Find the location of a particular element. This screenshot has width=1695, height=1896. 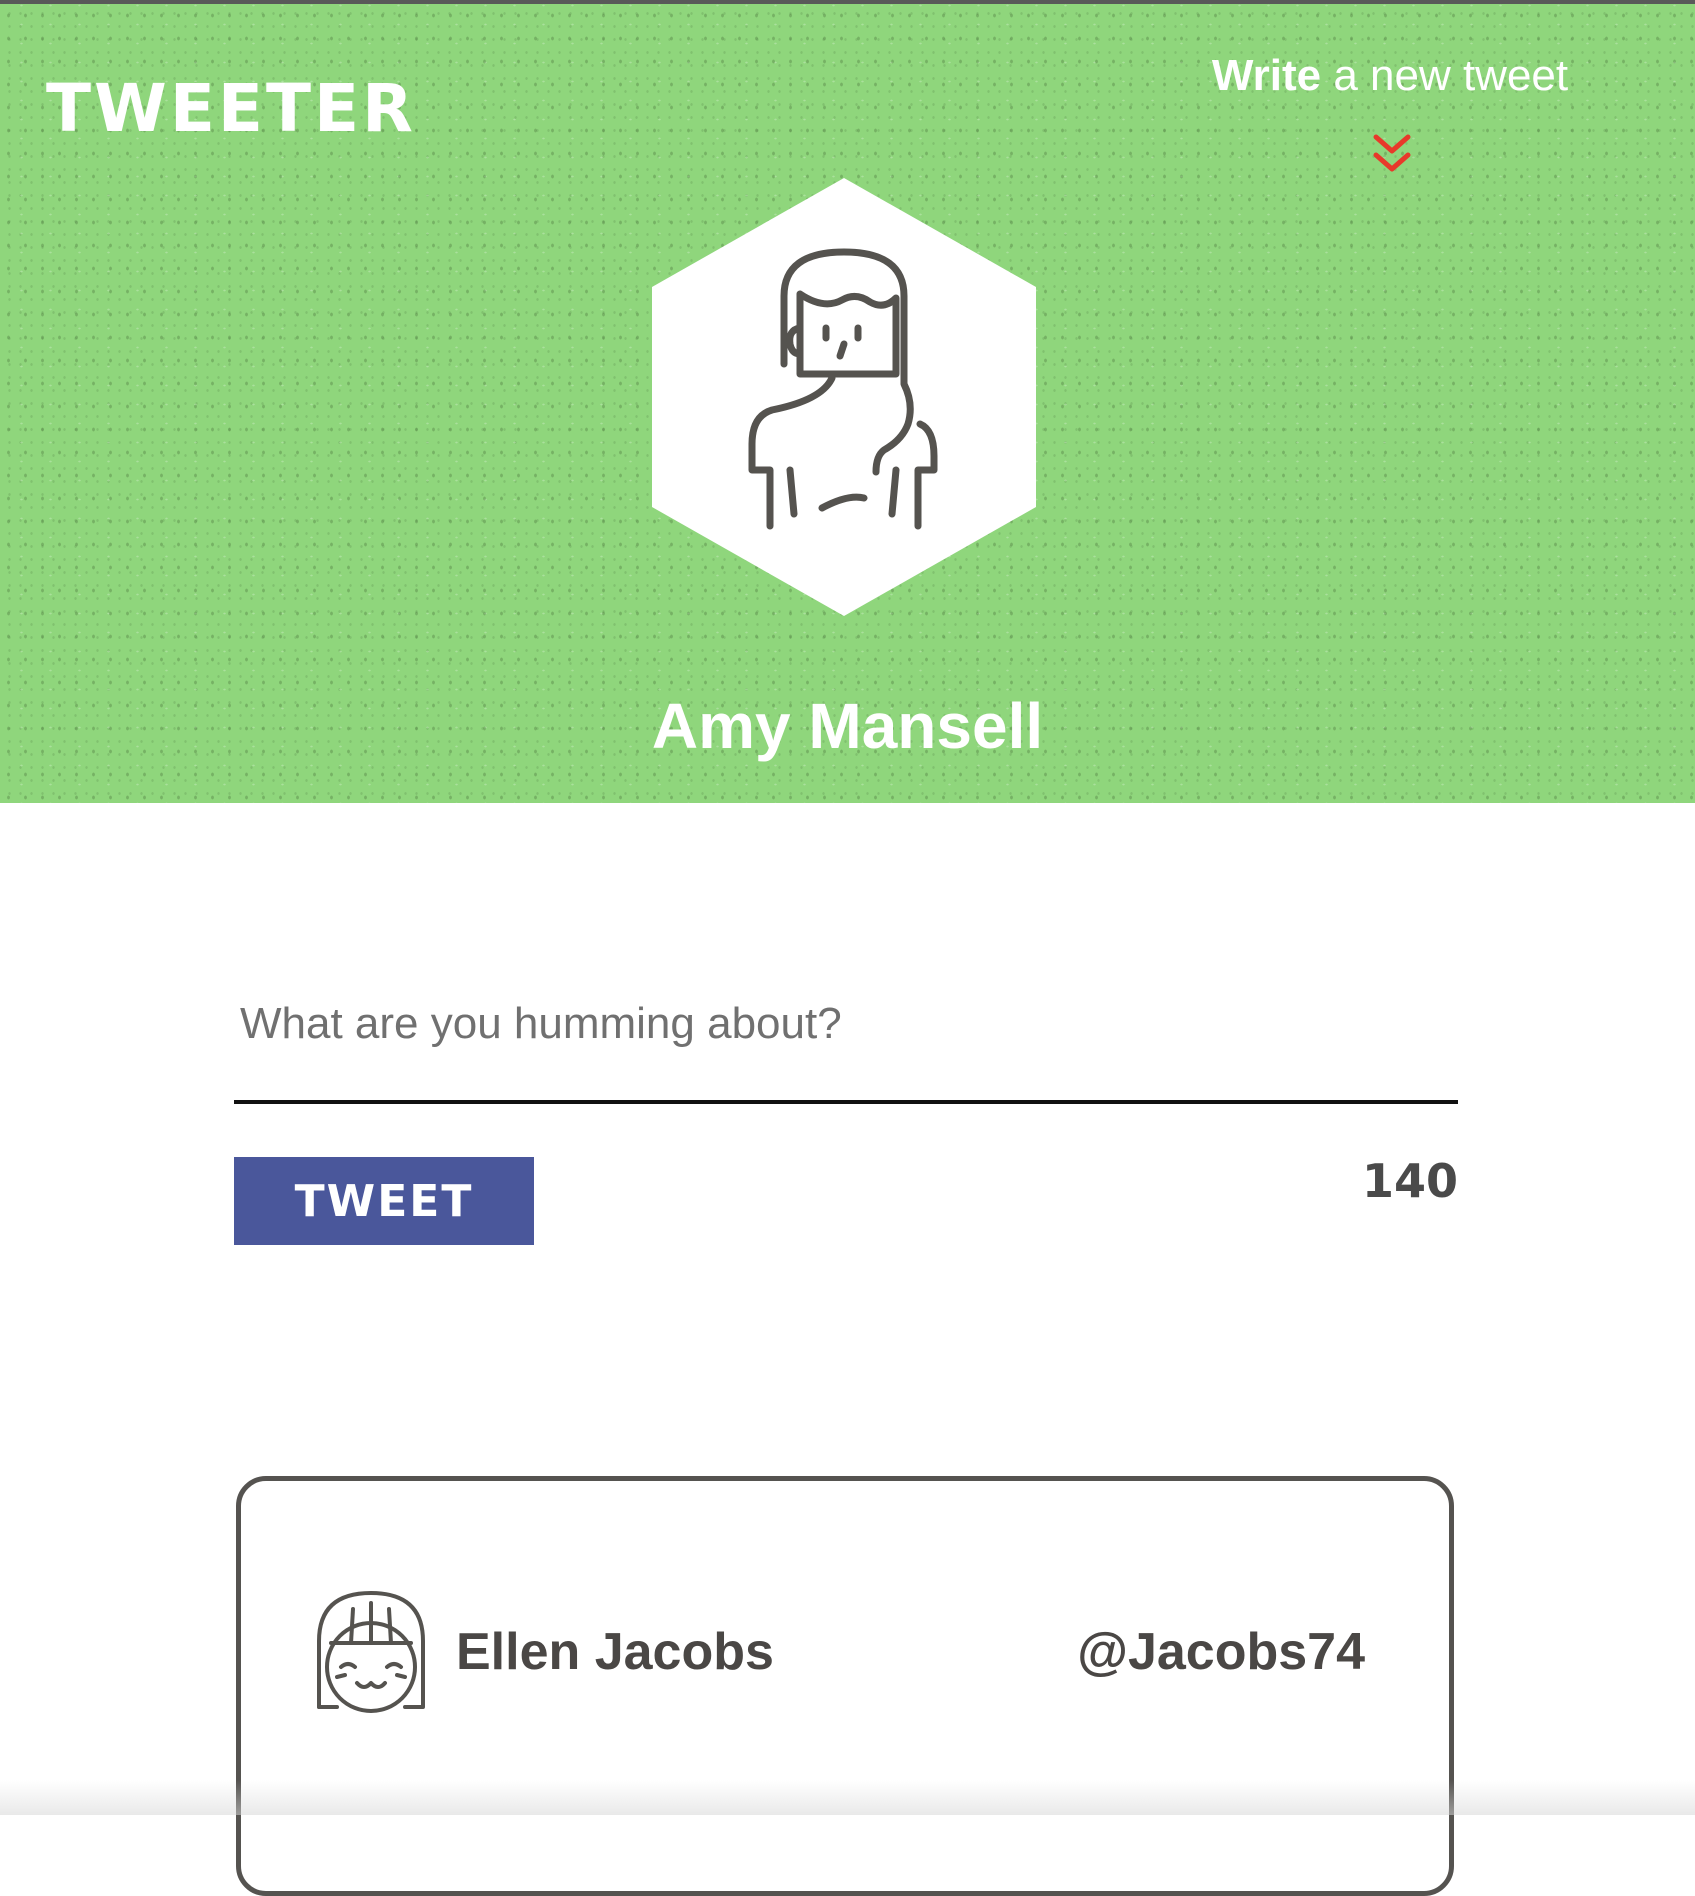

profile-name: Amy Mansell is located at coordinates (847, 726).